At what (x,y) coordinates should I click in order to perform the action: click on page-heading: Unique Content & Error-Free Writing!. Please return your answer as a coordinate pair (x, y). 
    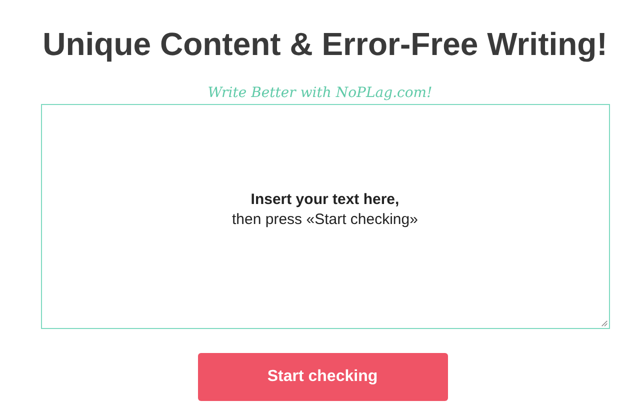
    Looking at the image, I should click on (325, 44).